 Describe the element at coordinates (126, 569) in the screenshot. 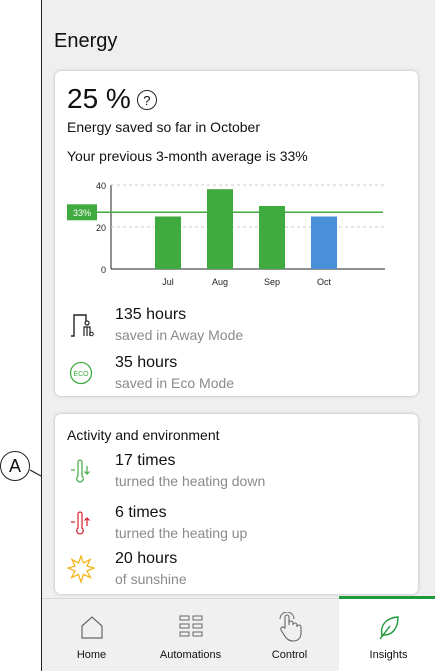

I see `activity-sunshine: 20 hours of sunshine` at that location.